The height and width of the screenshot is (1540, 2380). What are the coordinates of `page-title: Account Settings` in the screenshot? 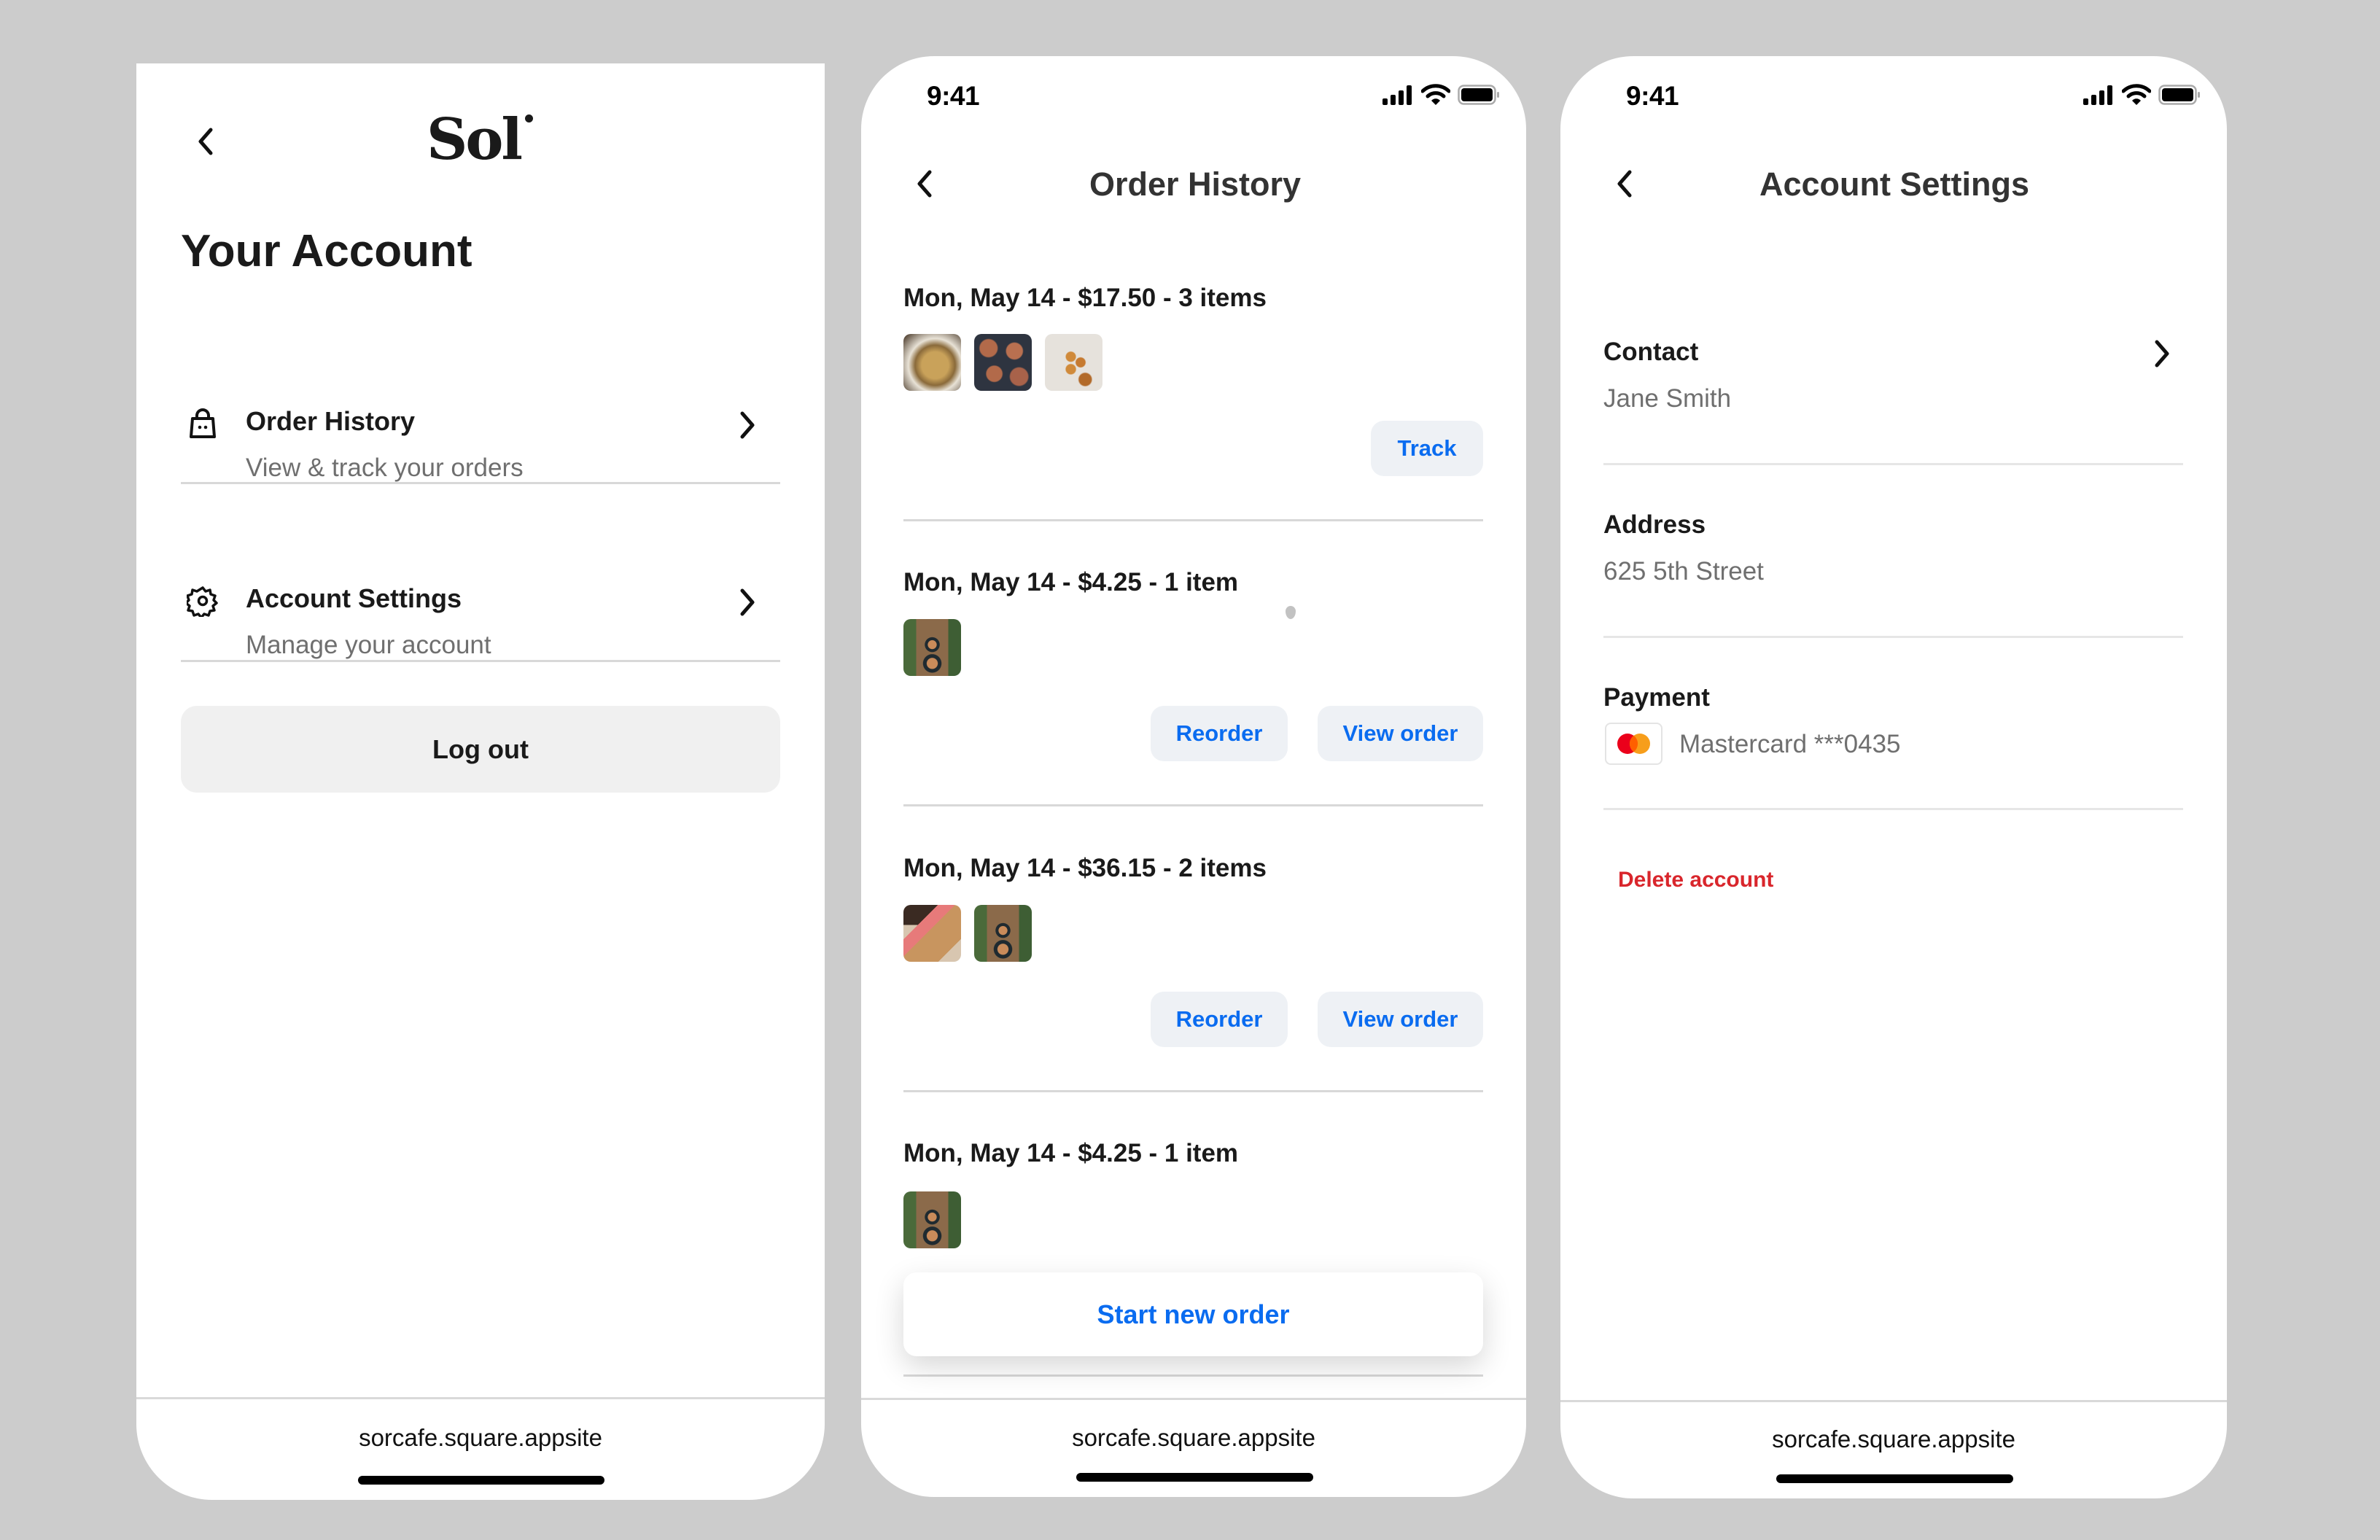 It's located at (1894, 184).